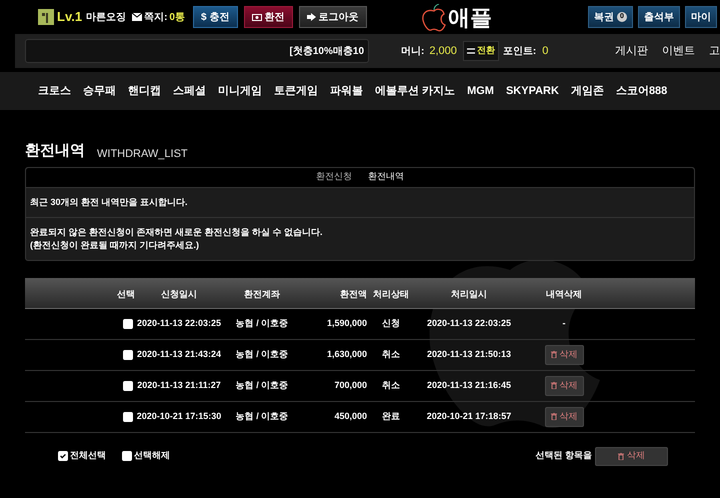  I want to click on table-cell-text: 700,000, so click(350, 385).